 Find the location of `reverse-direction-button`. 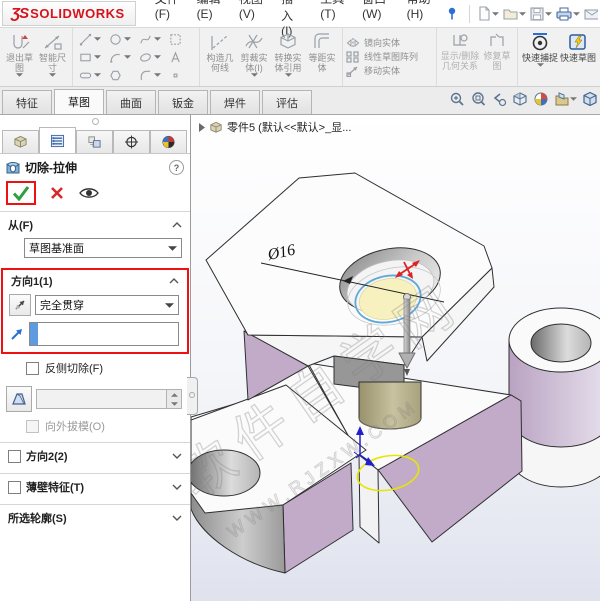

reverse-direction-button is located at coordinates (20, 305).